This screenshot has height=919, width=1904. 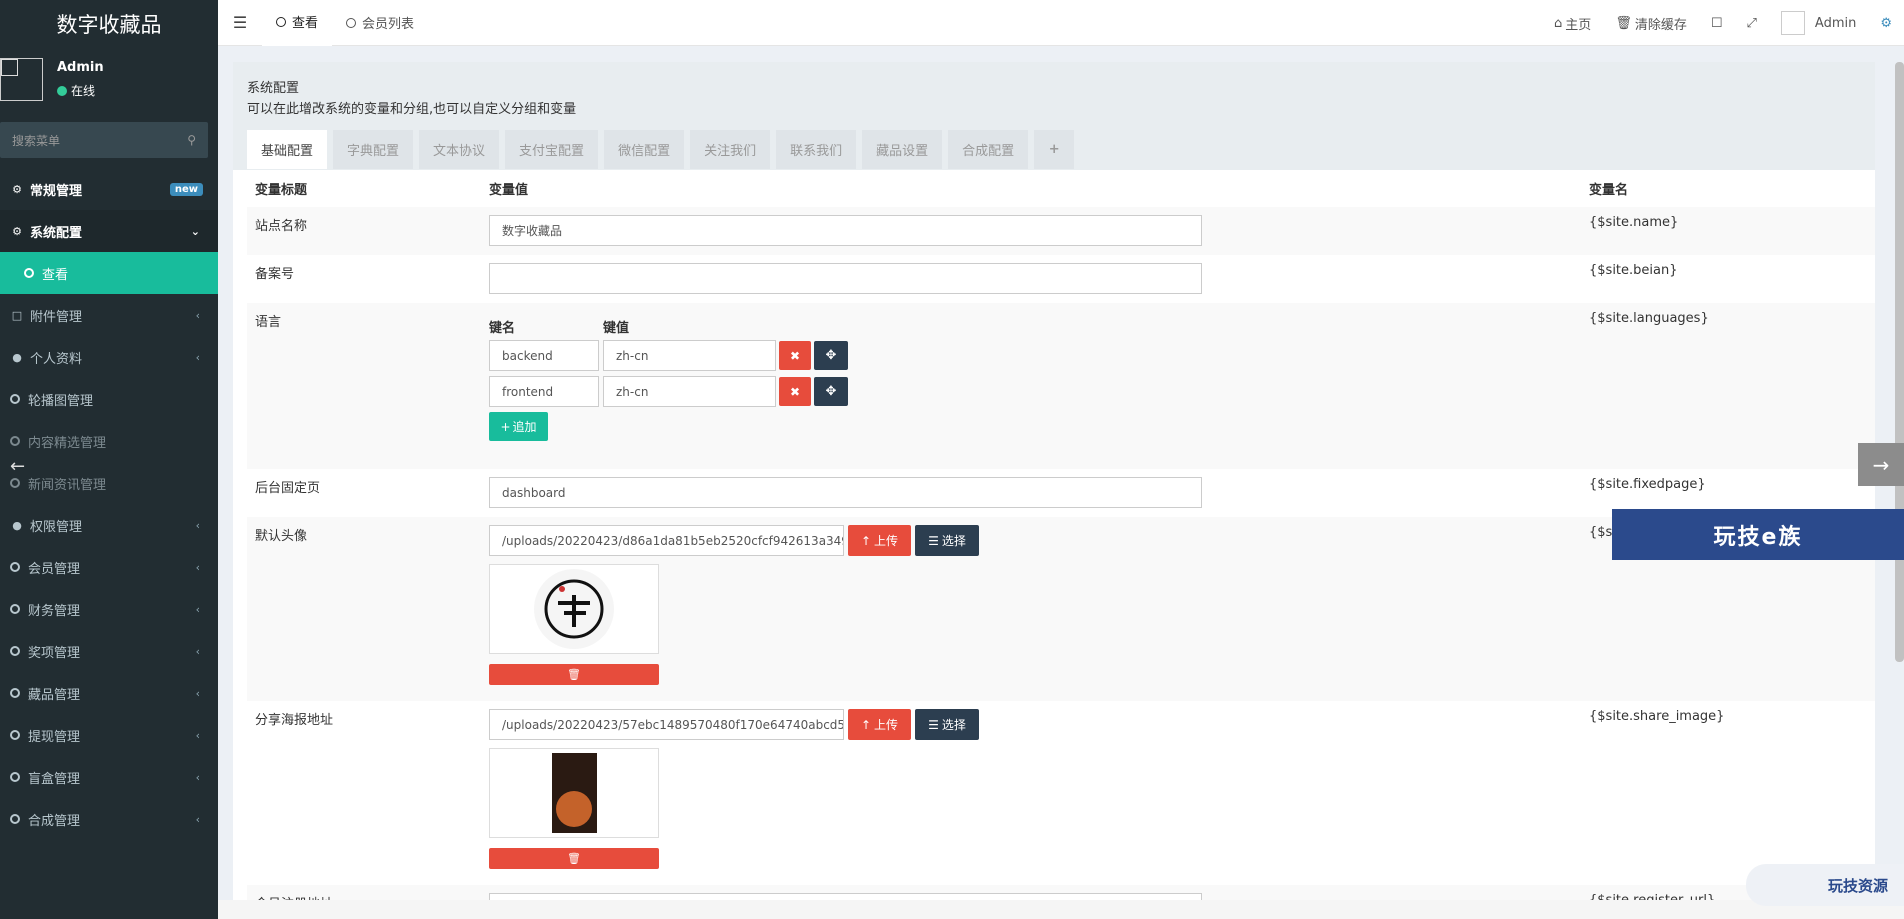 What do you see at coordinates (109, 819) in the screenshot?
I see `sidebar-item-synthesis: 合成管理 ‹` at bounding box center [109, 819].